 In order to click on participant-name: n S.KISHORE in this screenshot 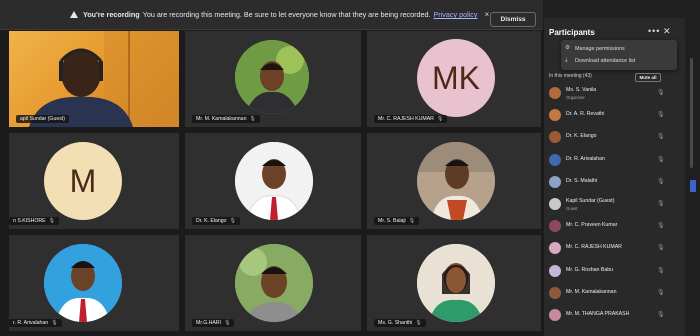, I will do `click(29, 221)`.